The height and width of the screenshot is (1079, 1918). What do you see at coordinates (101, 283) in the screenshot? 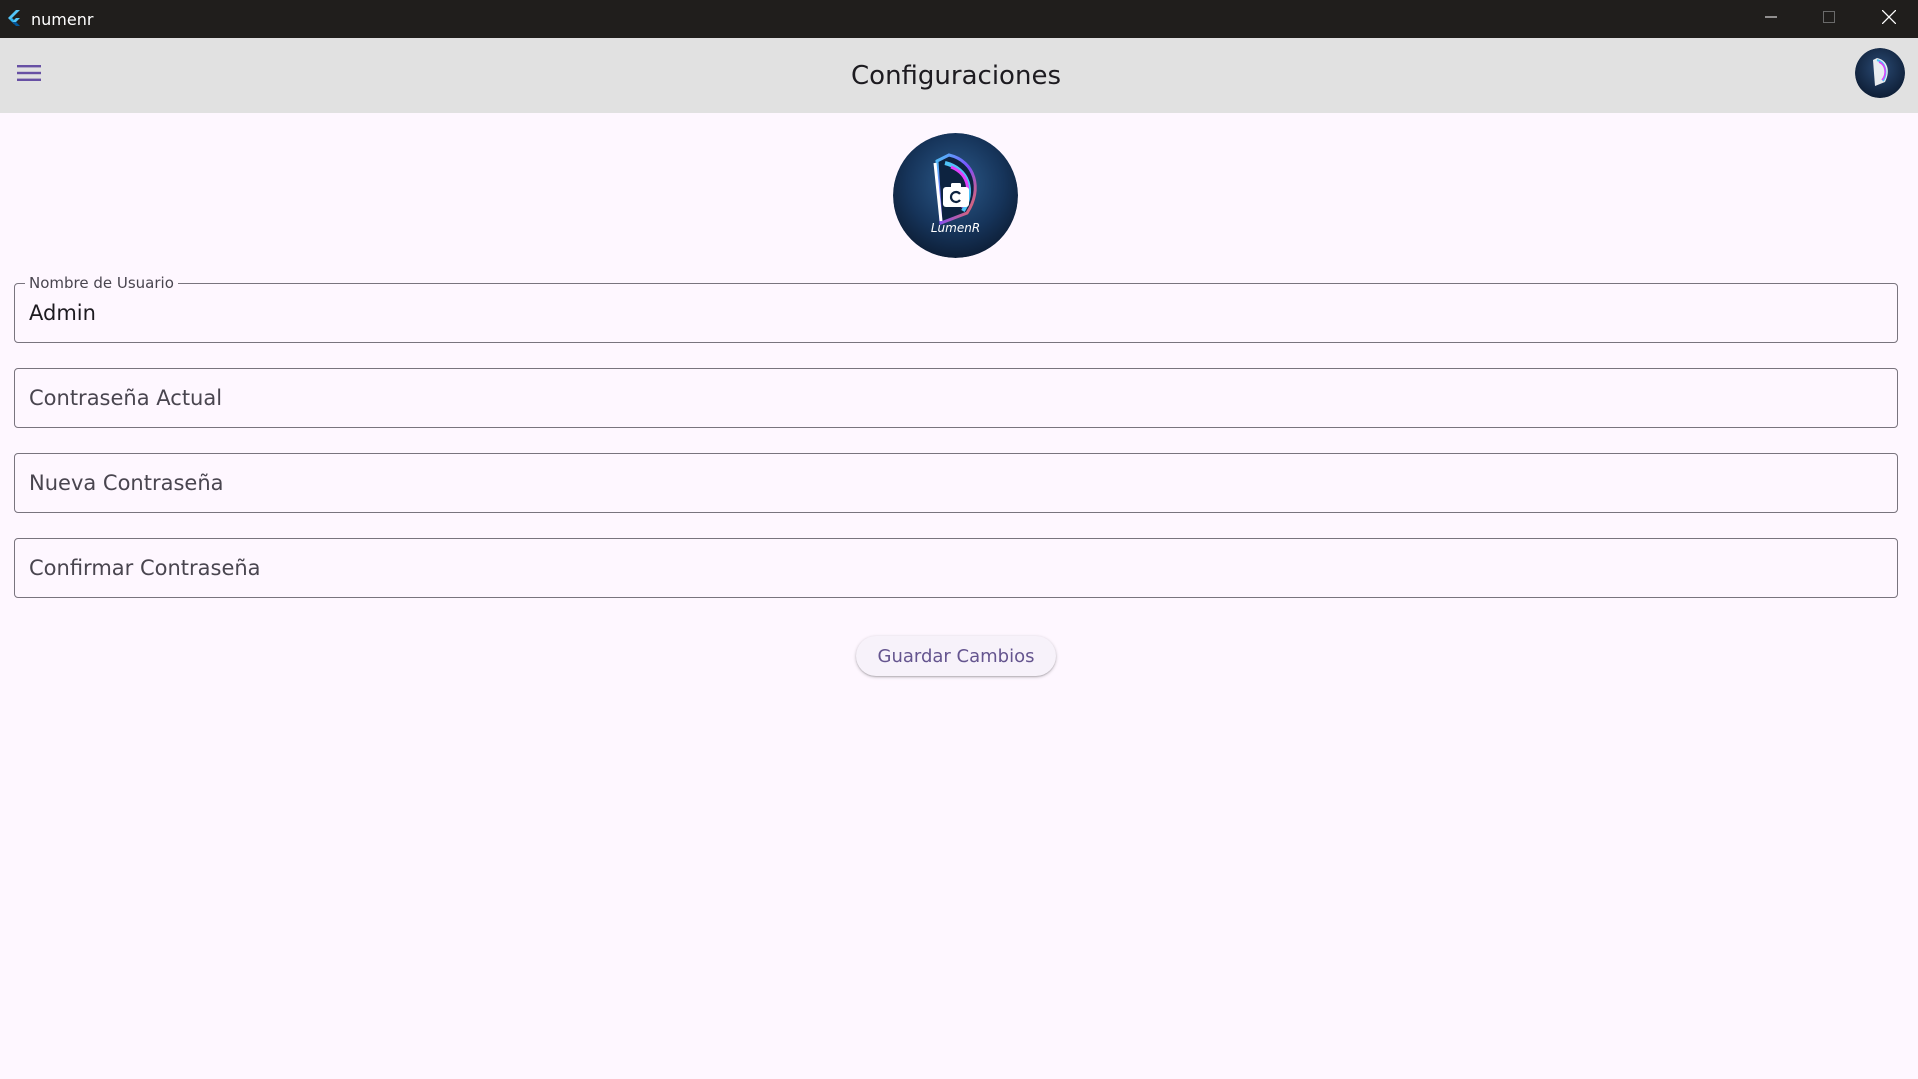
I see `username-label: Nombre de Usuario` at bounding box center [101, 283].